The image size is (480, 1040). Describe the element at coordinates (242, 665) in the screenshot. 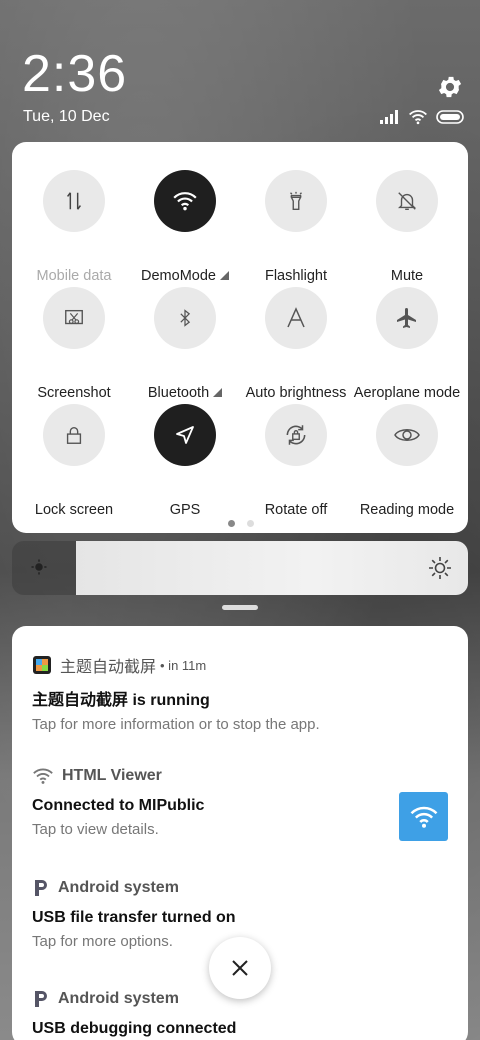

I see `notification-header: 主题自动截屏 • in 11m` at that location.